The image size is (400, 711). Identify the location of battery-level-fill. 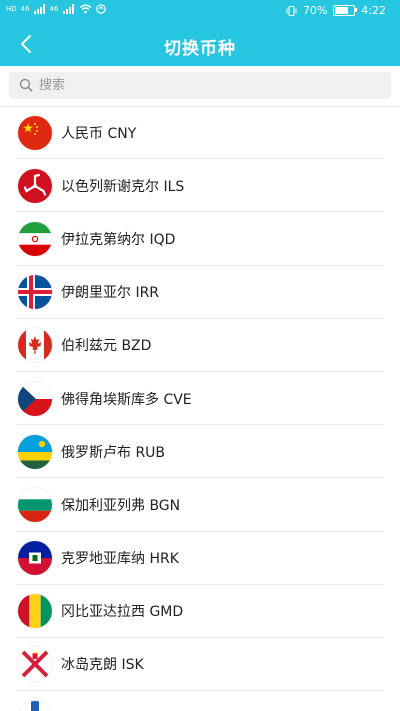
(341, 10).